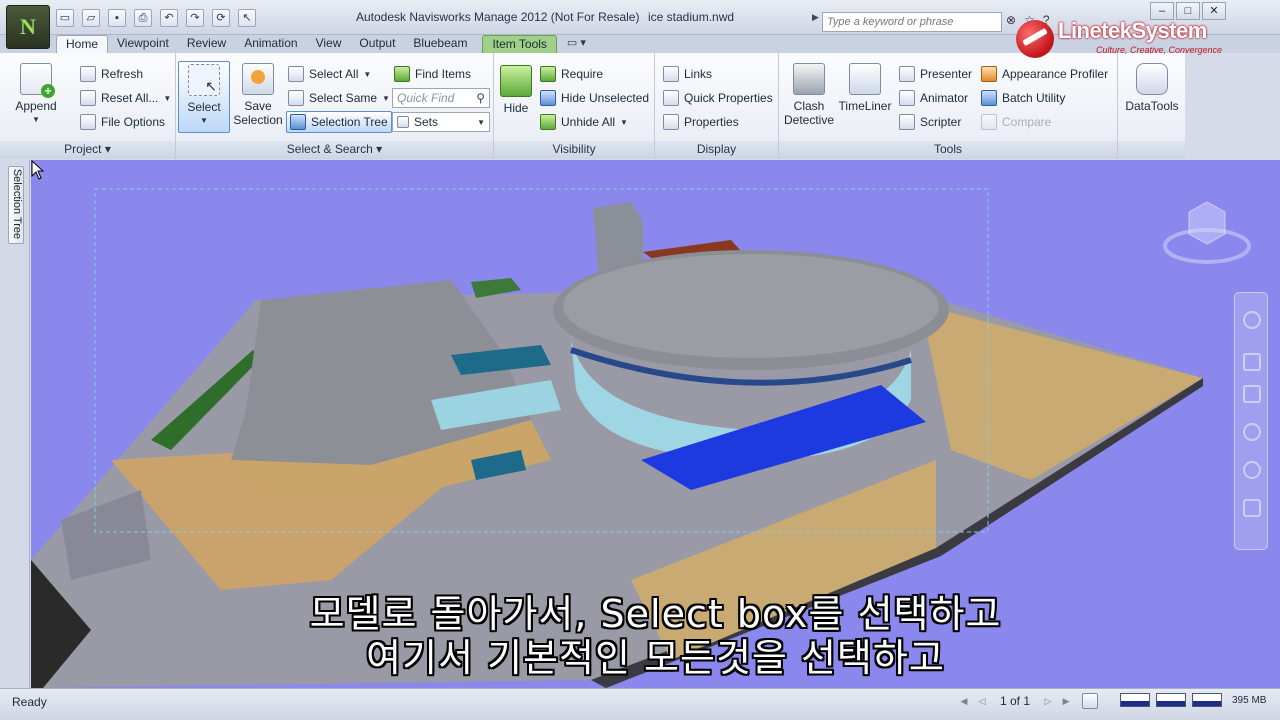 The width and height of the screenshot is (1280, 720). What do you see at coordinates (516, 108) in the screenshot?
I see `hide-label: Hide` at bounding box center [516, 108].